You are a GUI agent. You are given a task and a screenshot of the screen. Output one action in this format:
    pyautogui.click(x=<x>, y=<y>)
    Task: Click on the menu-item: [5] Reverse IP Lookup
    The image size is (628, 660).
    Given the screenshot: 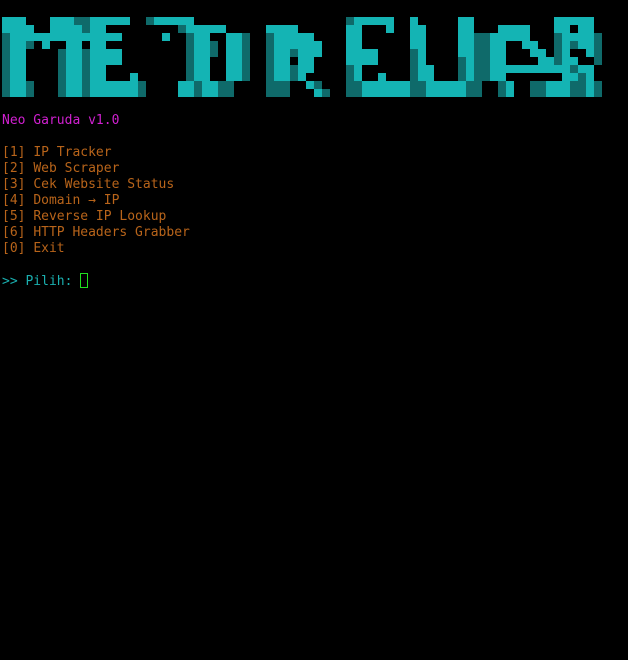 What is the action you would take?
    pyautogui.click(x=84, y=217)
    